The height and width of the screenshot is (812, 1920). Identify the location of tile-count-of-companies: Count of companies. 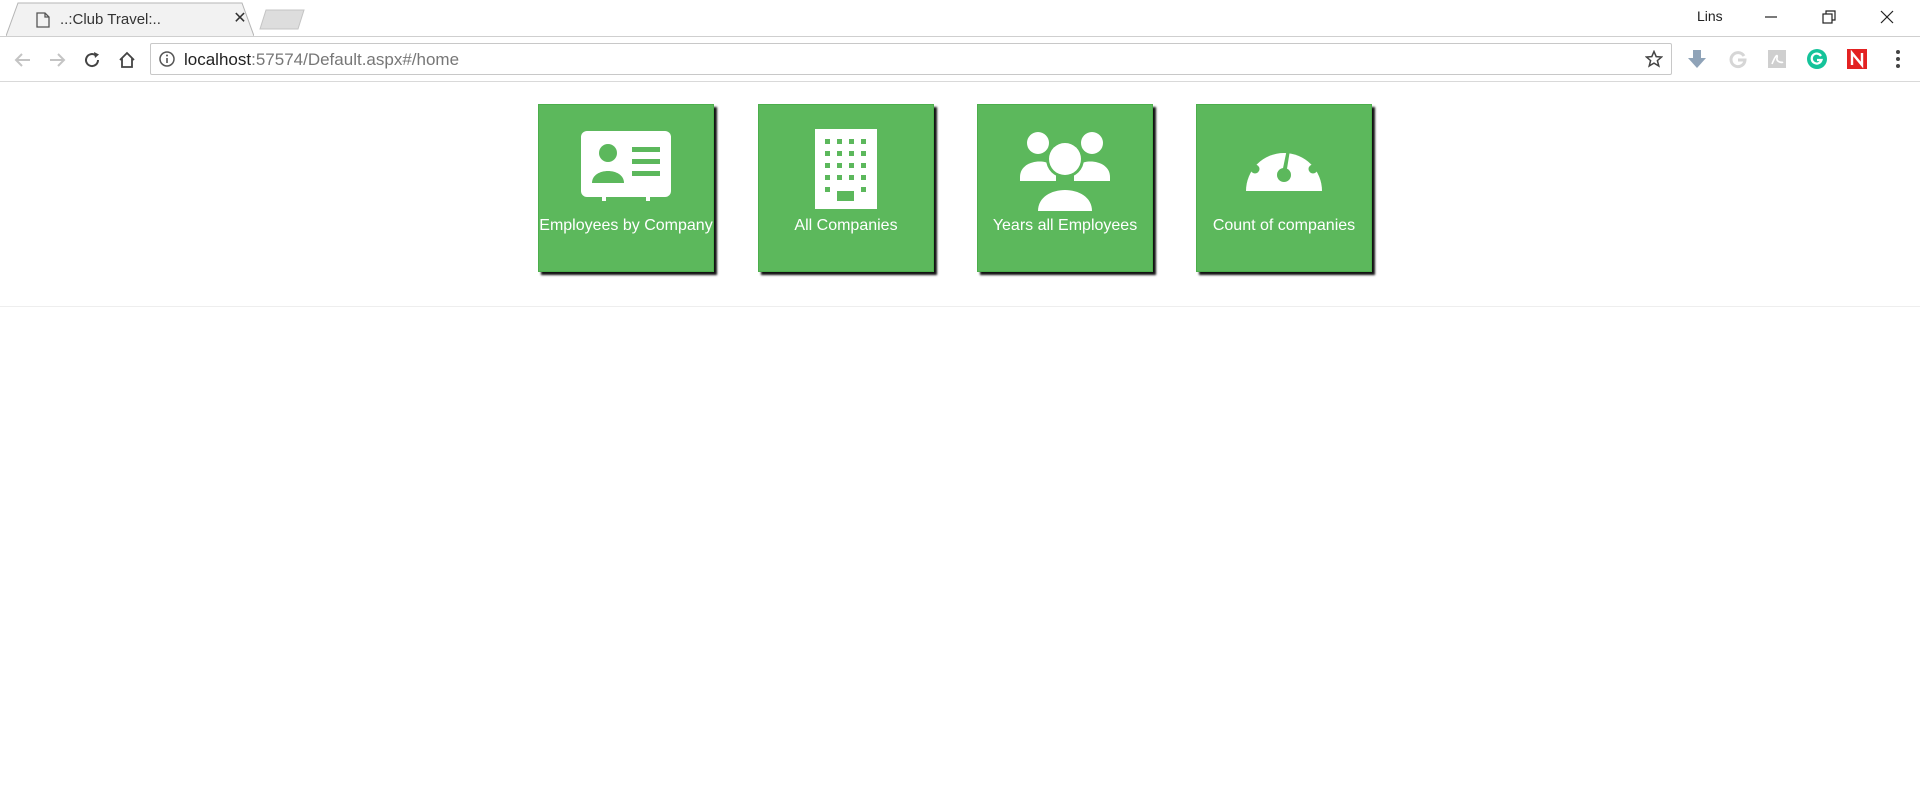
(1284, 188).